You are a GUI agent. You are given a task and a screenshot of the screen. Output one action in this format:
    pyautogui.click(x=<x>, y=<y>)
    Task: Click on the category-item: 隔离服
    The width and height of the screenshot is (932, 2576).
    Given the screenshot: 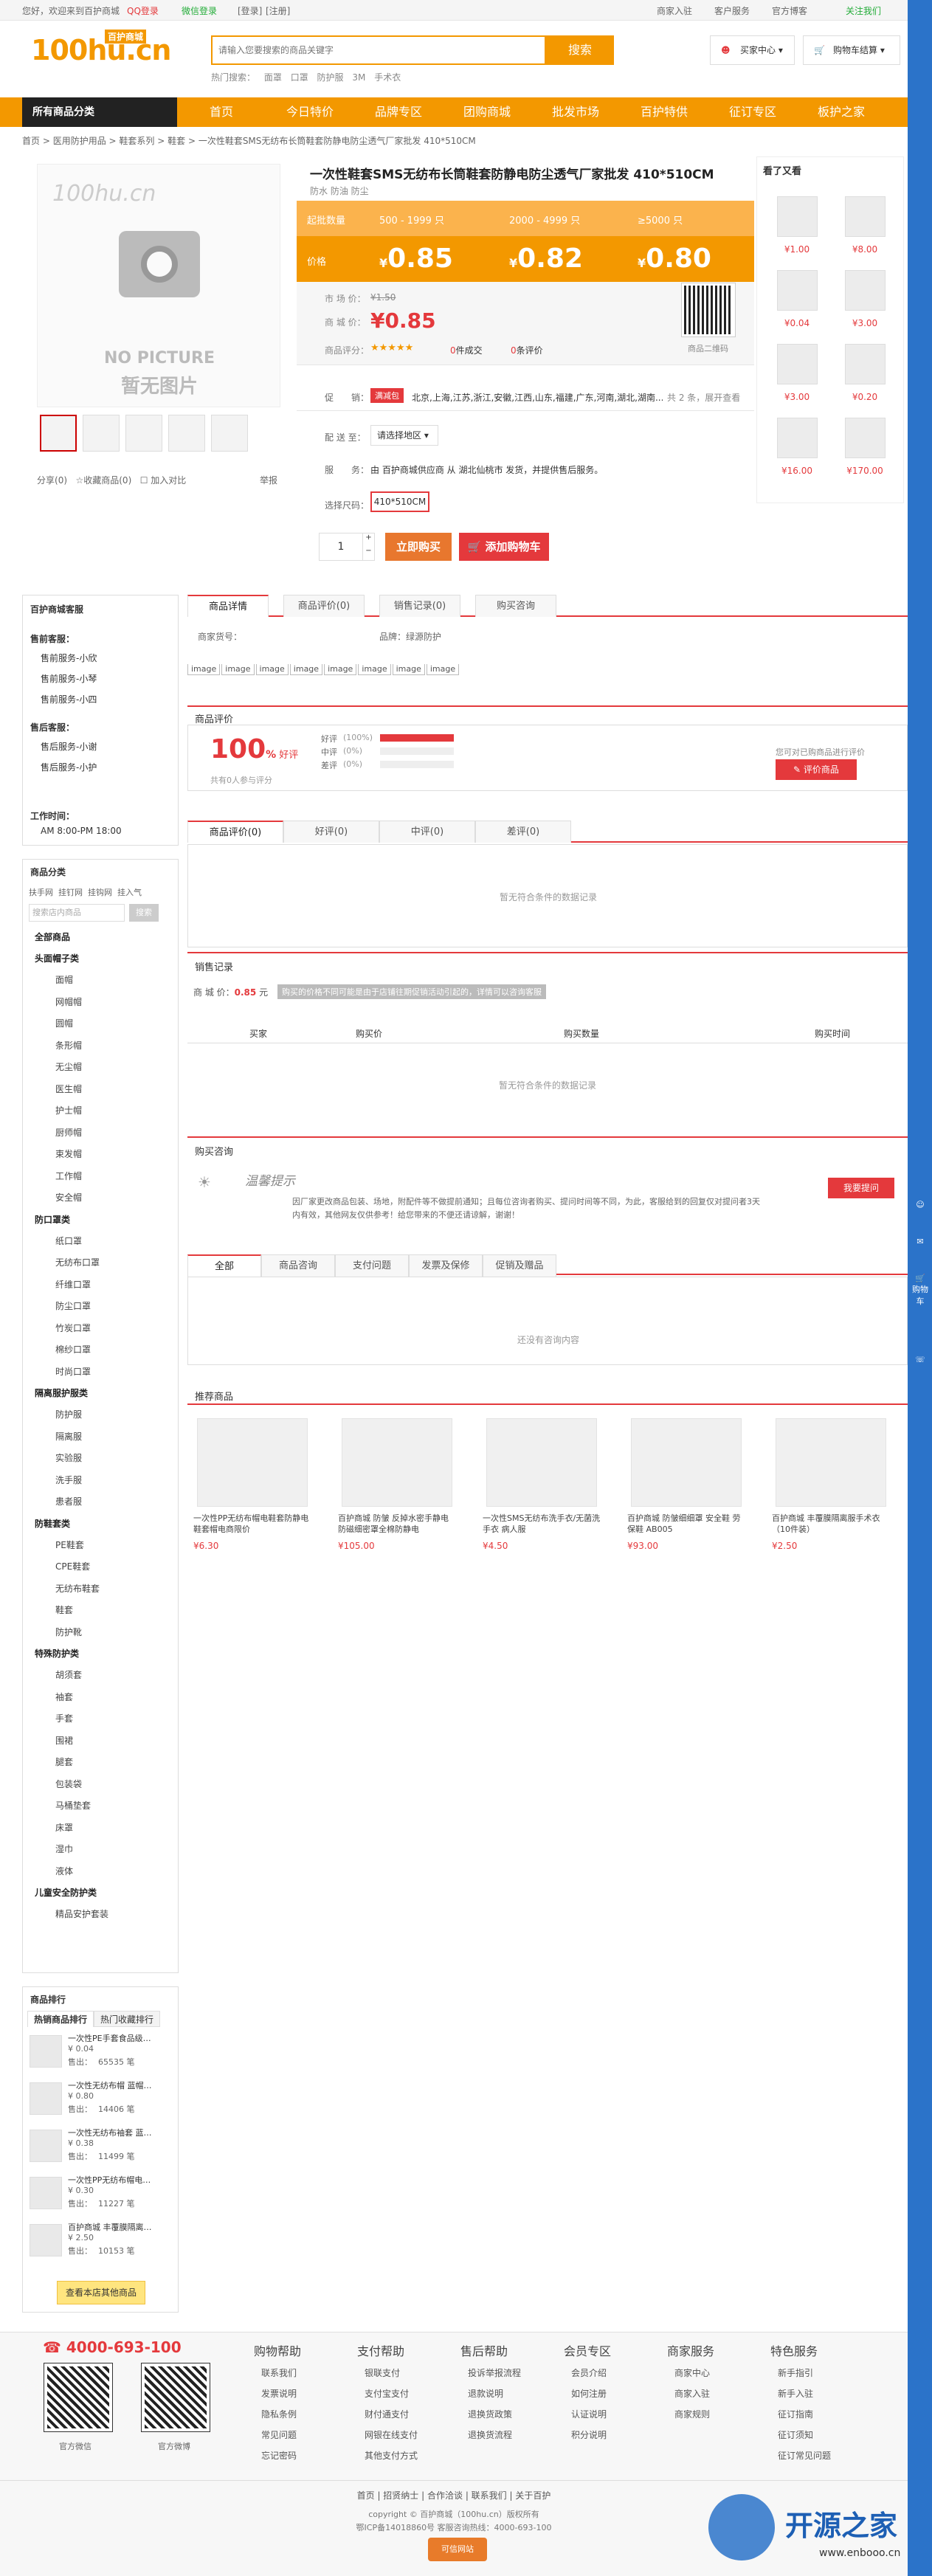 What is the action you would take?
    pyautogui.click(x=68, y=1437)
    